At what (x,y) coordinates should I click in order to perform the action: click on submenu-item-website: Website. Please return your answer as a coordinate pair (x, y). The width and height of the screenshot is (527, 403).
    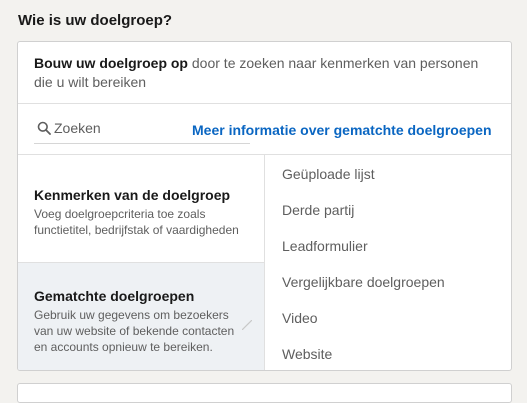
    Looking at the image, I should click on (307, 354).